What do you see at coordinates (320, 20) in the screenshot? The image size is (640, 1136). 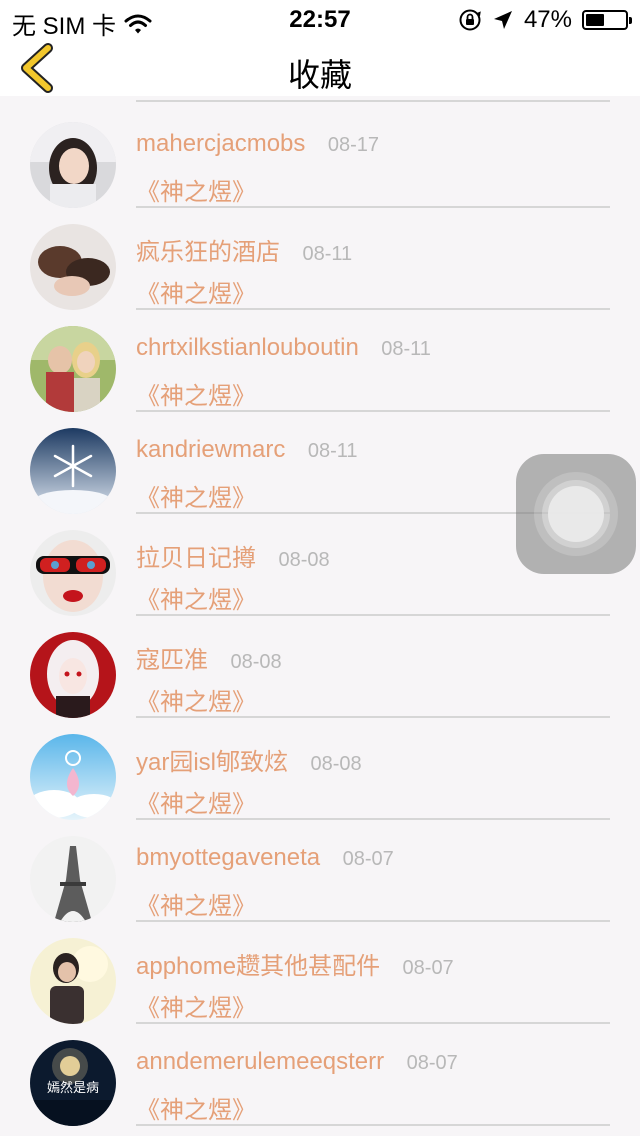 I see `status-bar: 无 SIM 卡 22:57 47%` at bounding box center [320, 20].